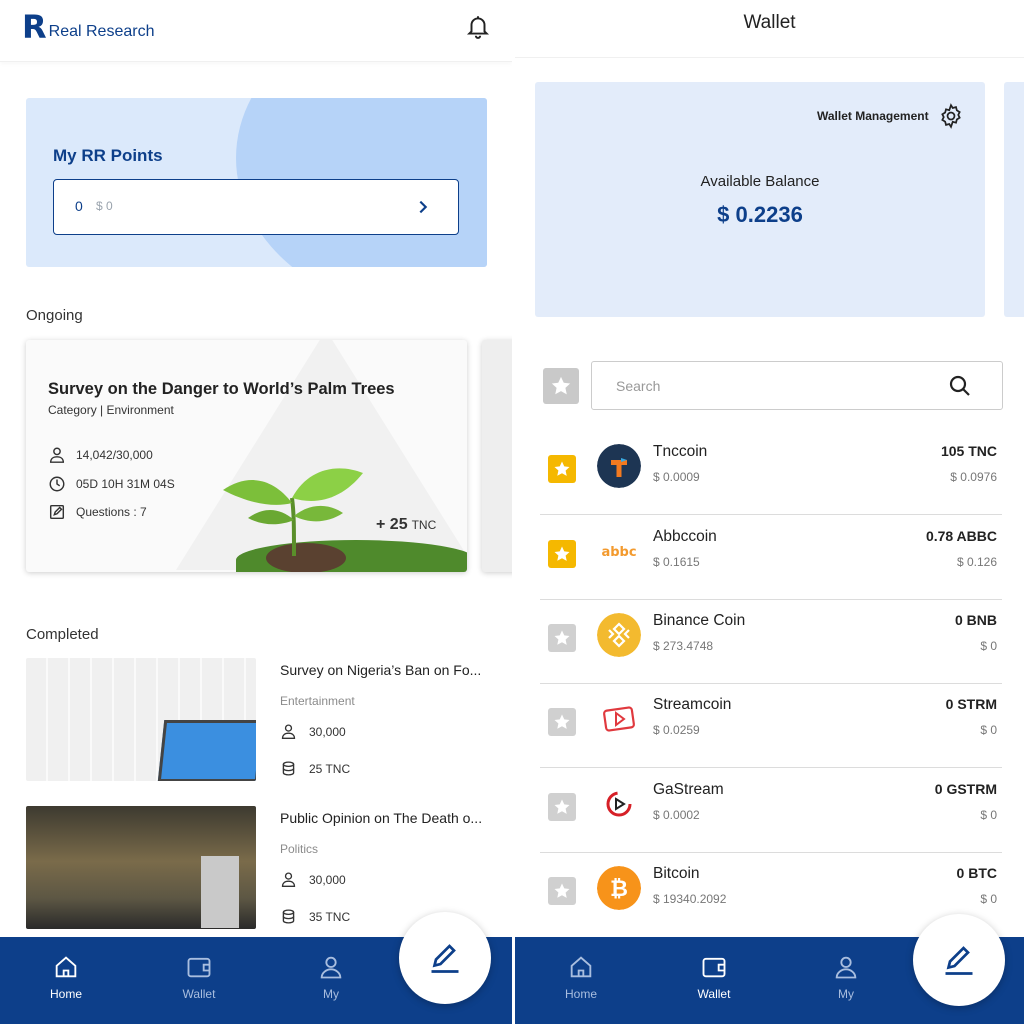 The height and width of the screenshot is (1024, 1024). Describe the element at coordinates (111, 410) in the screenshot. I see `survey-category: Category | Environment` at that location.